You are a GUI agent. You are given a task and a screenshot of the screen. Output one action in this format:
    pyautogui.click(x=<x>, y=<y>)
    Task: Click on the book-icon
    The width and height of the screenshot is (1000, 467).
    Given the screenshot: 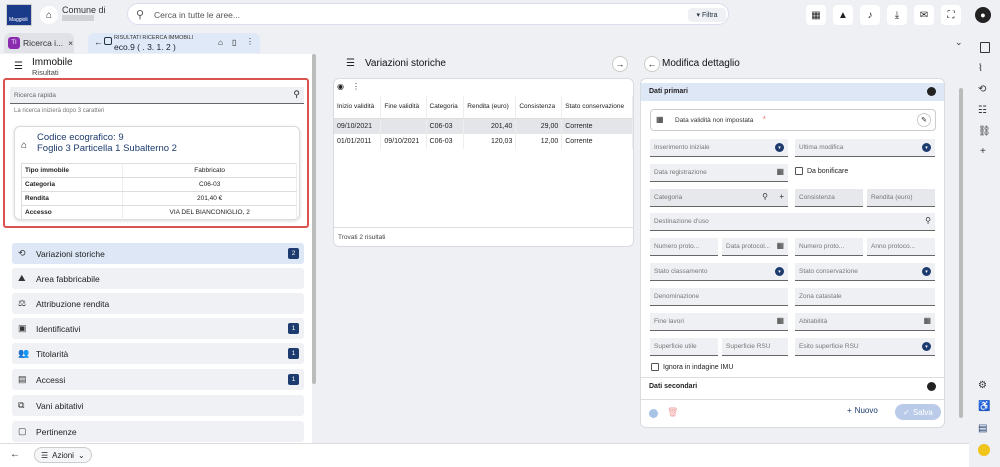 What is the action you would take?
    pyautogui.click(x=985, y=47)
    